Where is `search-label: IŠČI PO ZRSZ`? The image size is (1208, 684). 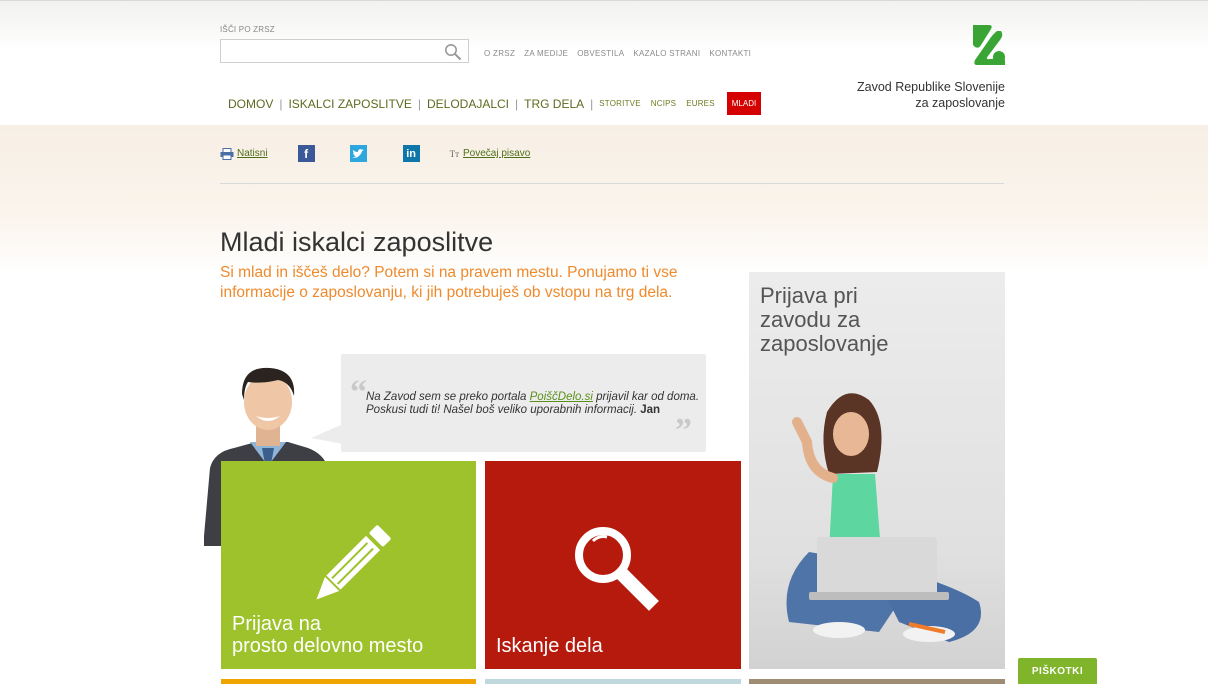 search-label: IŠČI PO ZRSZ is located at coordinates (247, 29).